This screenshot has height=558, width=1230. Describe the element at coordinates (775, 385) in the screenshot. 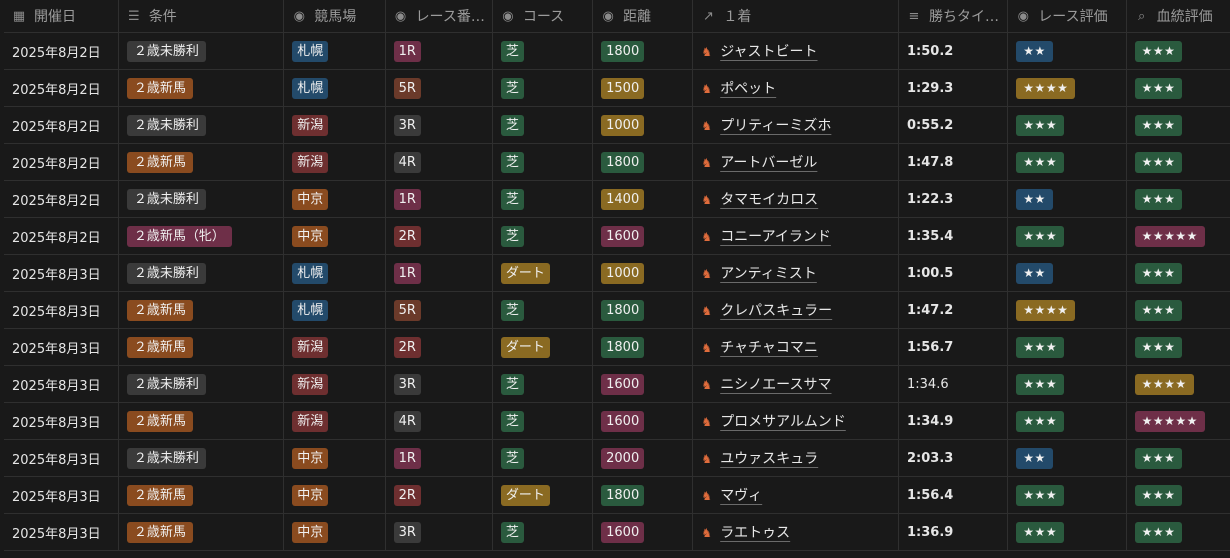

I see `winner-link: ニシノエースサマ` at that location.